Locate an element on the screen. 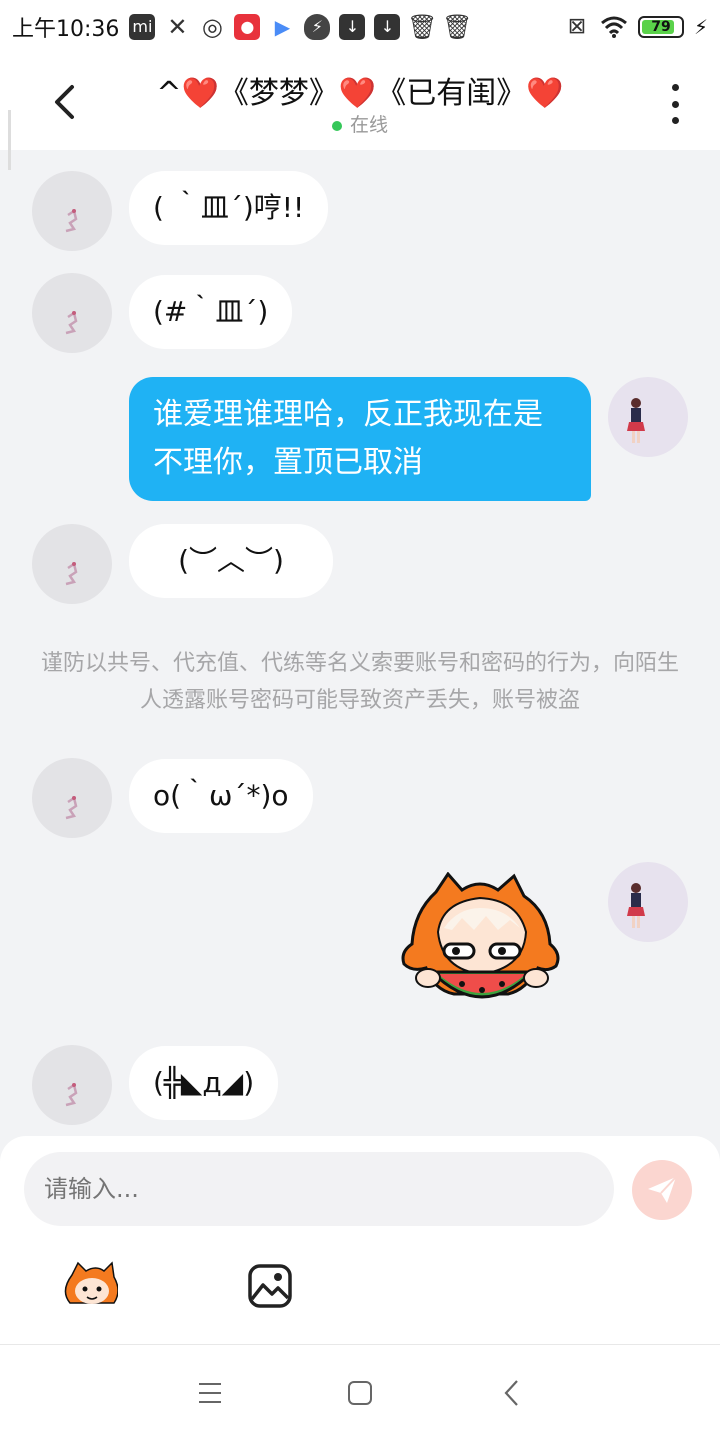 The height and width of the screenshot is (1440, 720). battery-indicator: 79 is located at coordinates (660, 27).